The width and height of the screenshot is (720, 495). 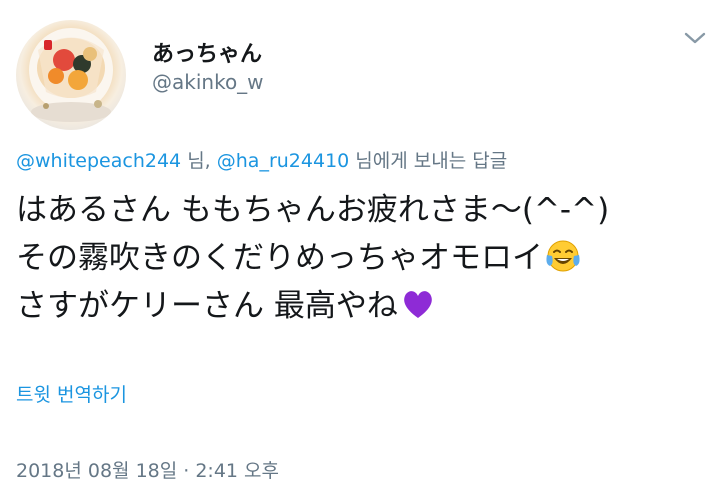 What do you see at coordinates (428, 161) in the screenshot?
I see `reply-suffix: 님에게 보내는 답글` at bounding box center [428, 161].